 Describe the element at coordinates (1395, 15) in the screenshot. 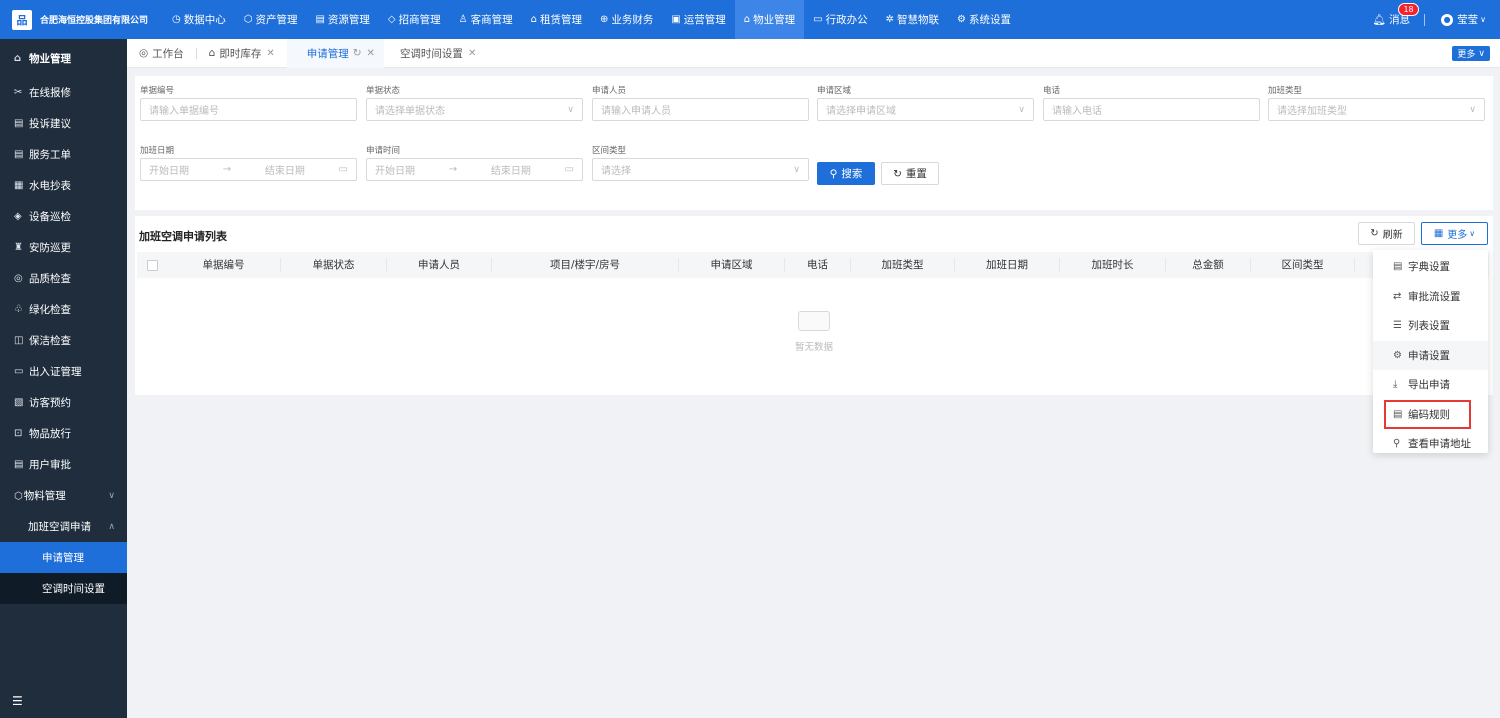

I see `messages-button: 🔔︎ 消息 18` at that location.